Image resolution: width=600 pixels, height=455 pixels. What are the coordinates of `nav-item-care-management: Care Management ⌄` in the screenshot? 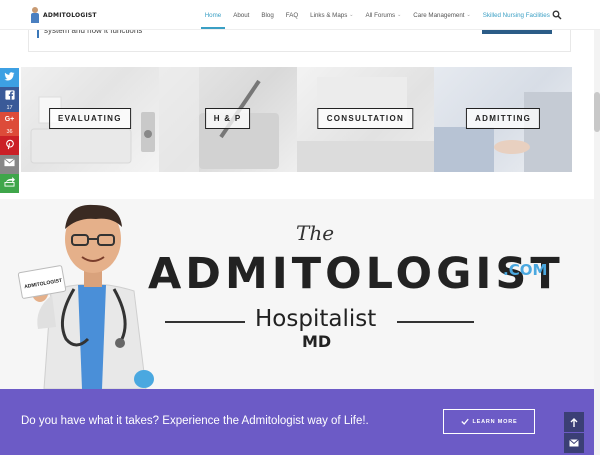 It's located at (441, 15).